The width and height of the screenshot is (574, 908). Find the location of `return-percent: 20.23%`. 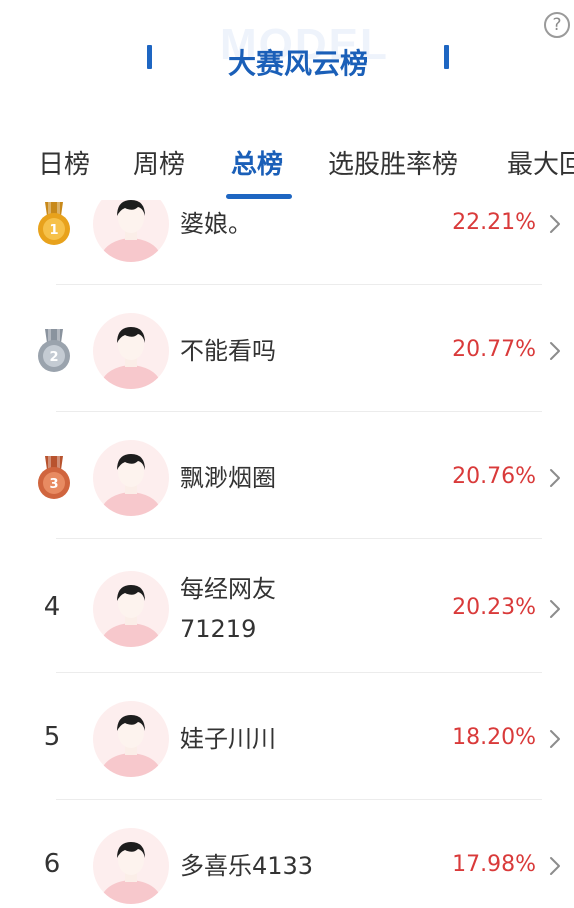

return-percent: 20.23% is located at coordinates (494, 607).